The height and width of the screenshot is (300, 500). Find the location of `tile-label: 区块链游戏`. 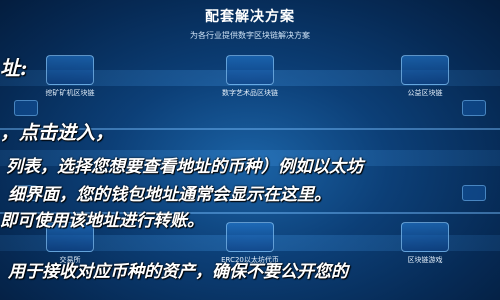

tile-label: 区块链游戏 is located at coordinates (425, 260).